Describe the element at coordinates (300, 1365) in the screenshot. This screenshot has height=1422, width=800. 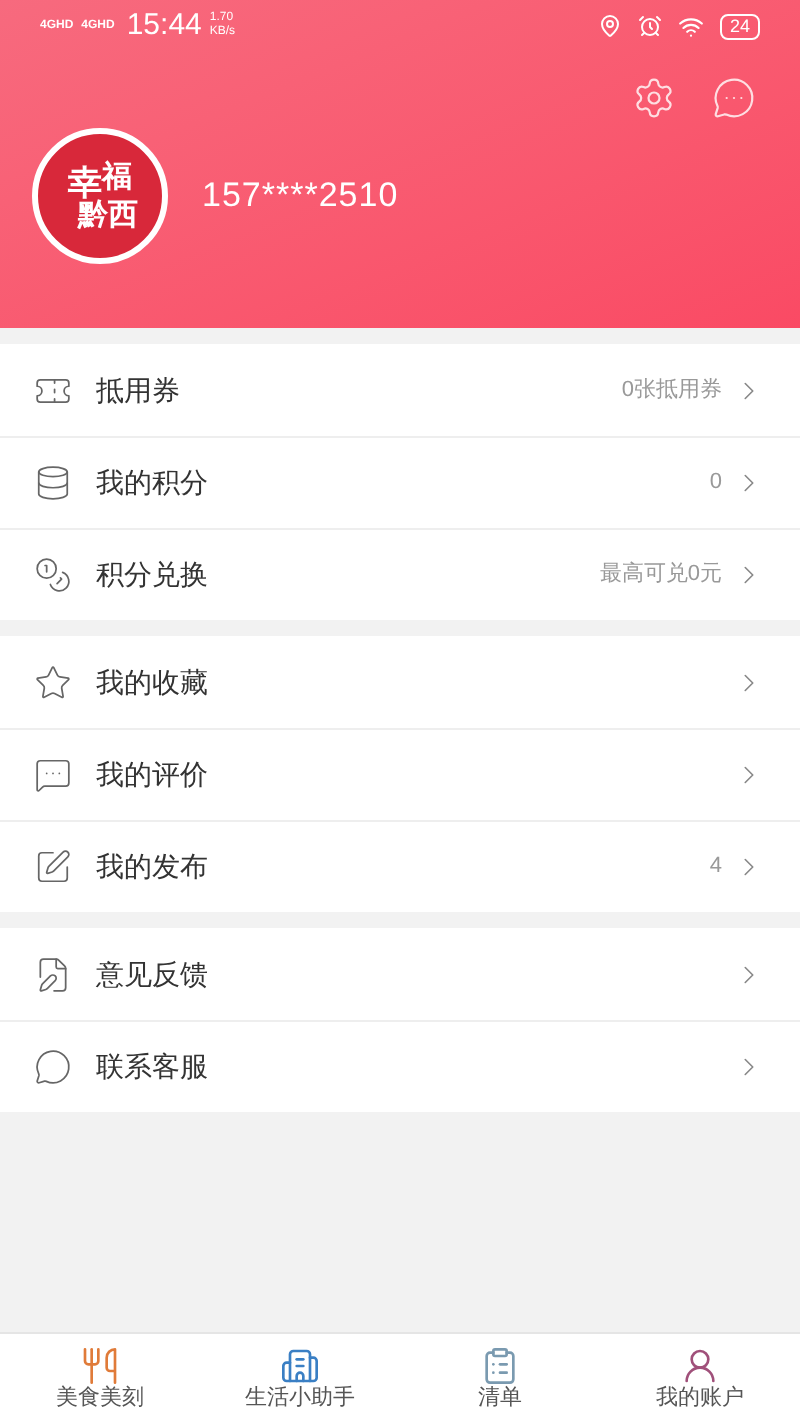
I see `buildings-icon` at that location.